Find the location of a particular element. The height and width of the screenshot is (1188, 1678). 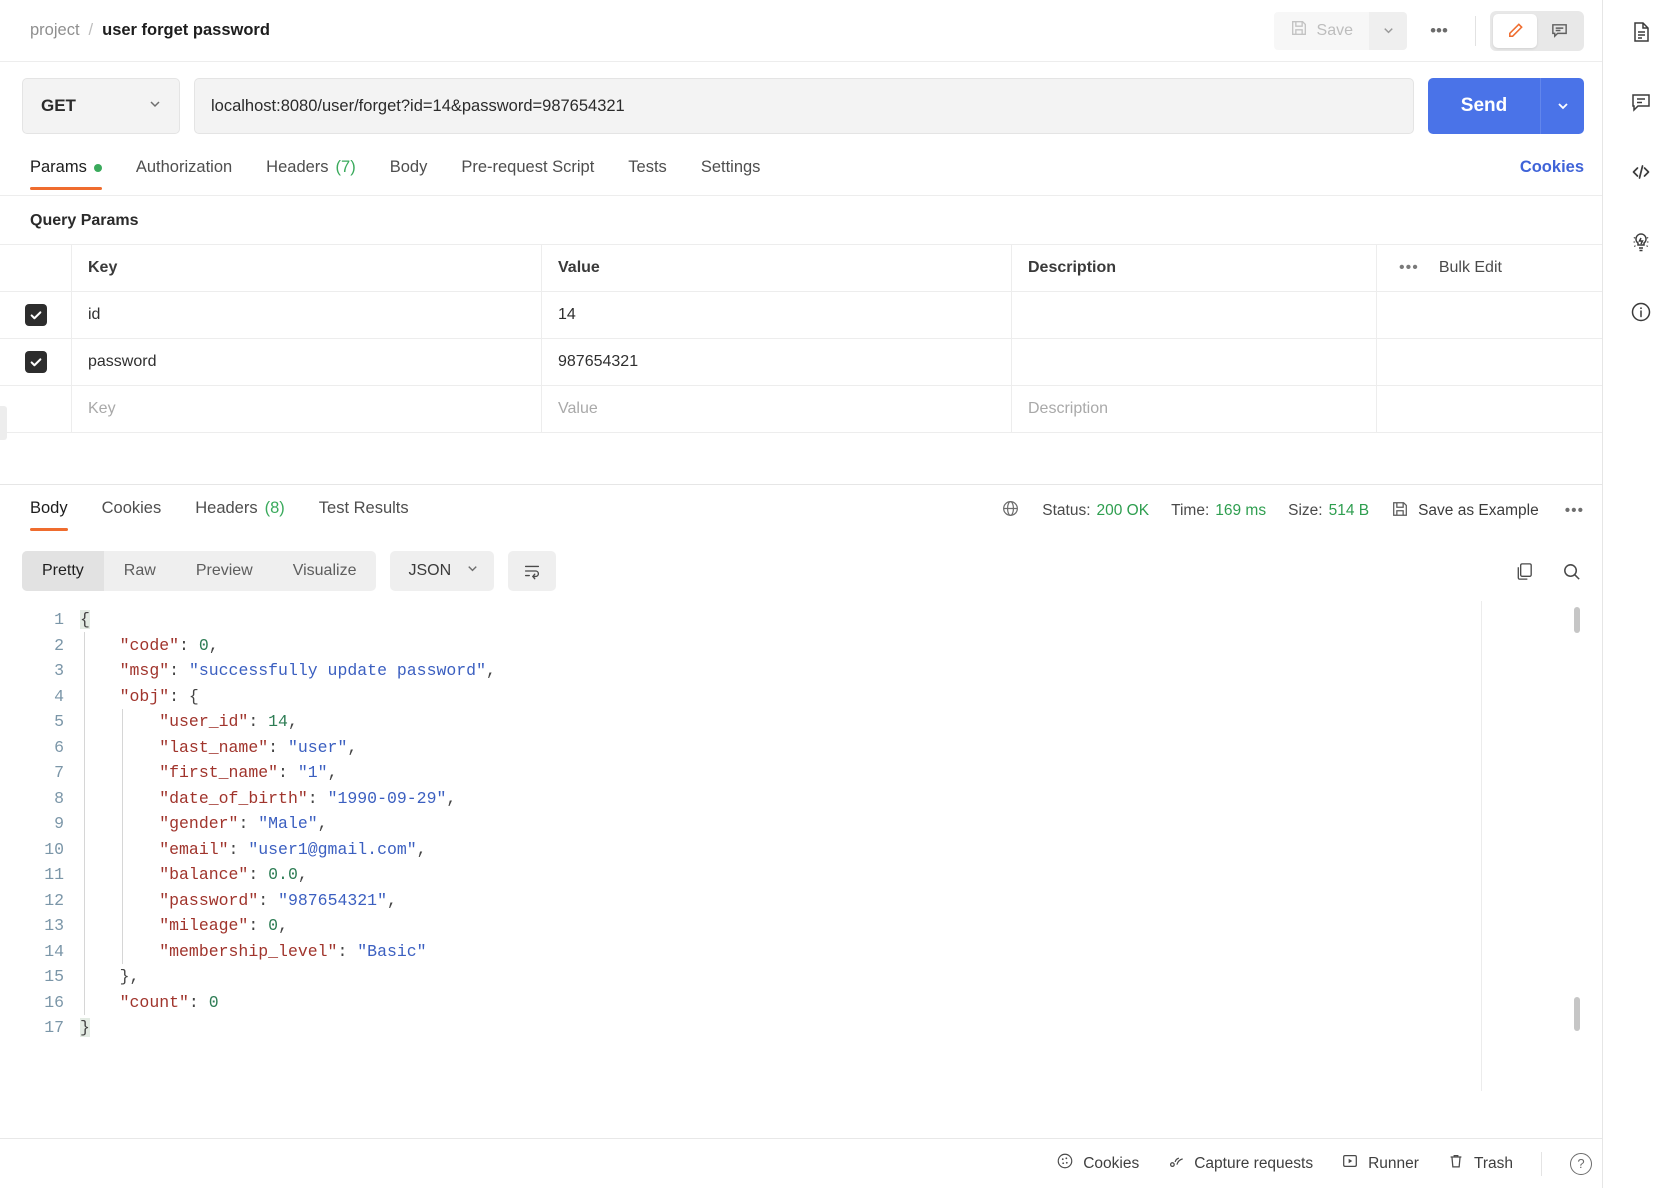

params-more-button: ••• is located at coordinates (1409, 268).